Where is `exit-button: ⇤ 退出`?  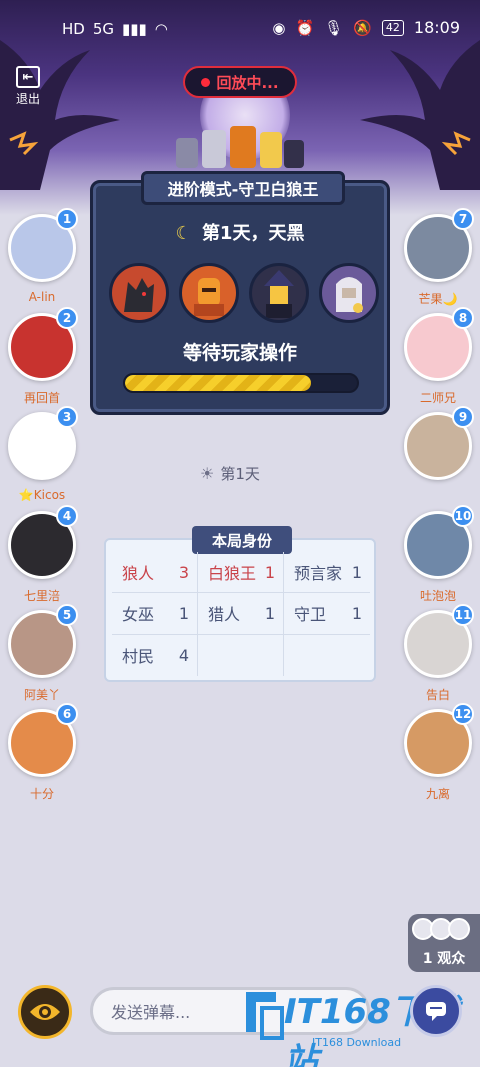
exit-button: ⇤ 退出 is located at coordinates (28, 87).